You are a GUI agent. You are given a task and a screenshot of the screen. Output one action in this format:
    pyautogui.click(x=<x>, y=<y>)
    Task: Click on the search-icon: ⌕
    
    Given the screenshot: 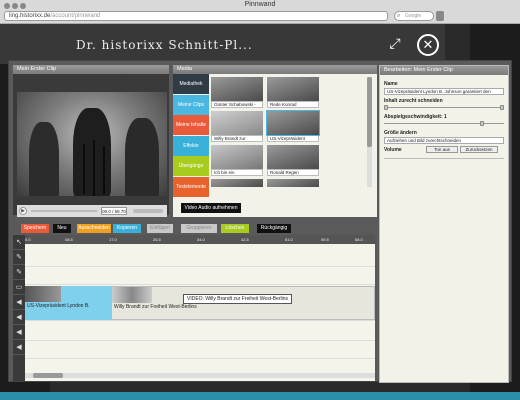 What is the action you would take?
    pyautogui.click(x=399, y=16)
    